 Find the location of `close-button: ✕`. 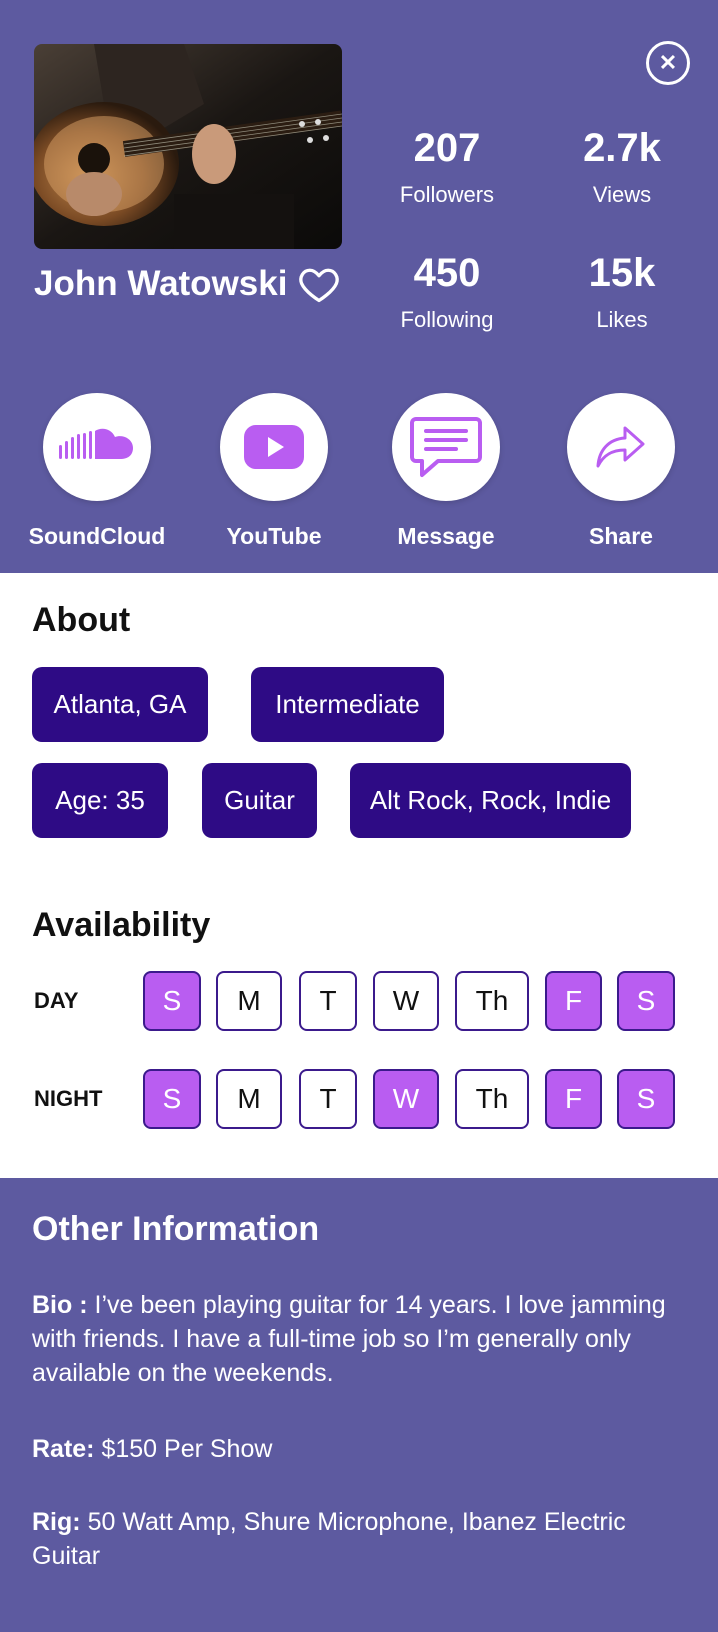

close-button: ✕ is located at coordinates (668, 63).